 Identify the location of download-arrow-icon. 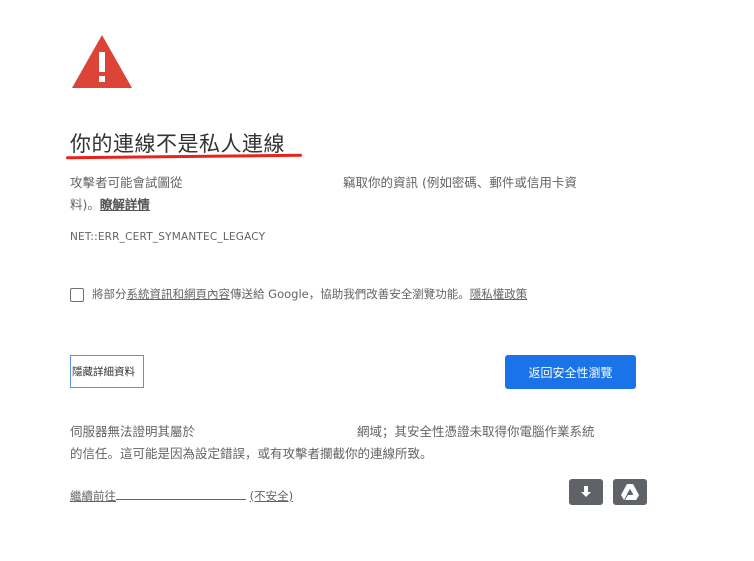
(586, 491).